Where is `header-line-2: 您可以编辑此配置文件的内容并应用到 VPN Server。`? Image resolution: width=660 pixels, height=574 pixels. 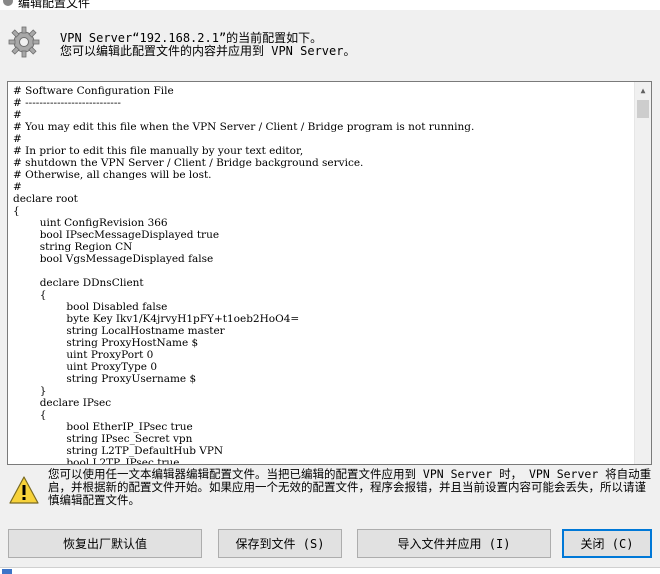
header-line-2: 您可以编辑此配置文件的内容并应用到 VPN Server。 is located at coordinates (208, 51).